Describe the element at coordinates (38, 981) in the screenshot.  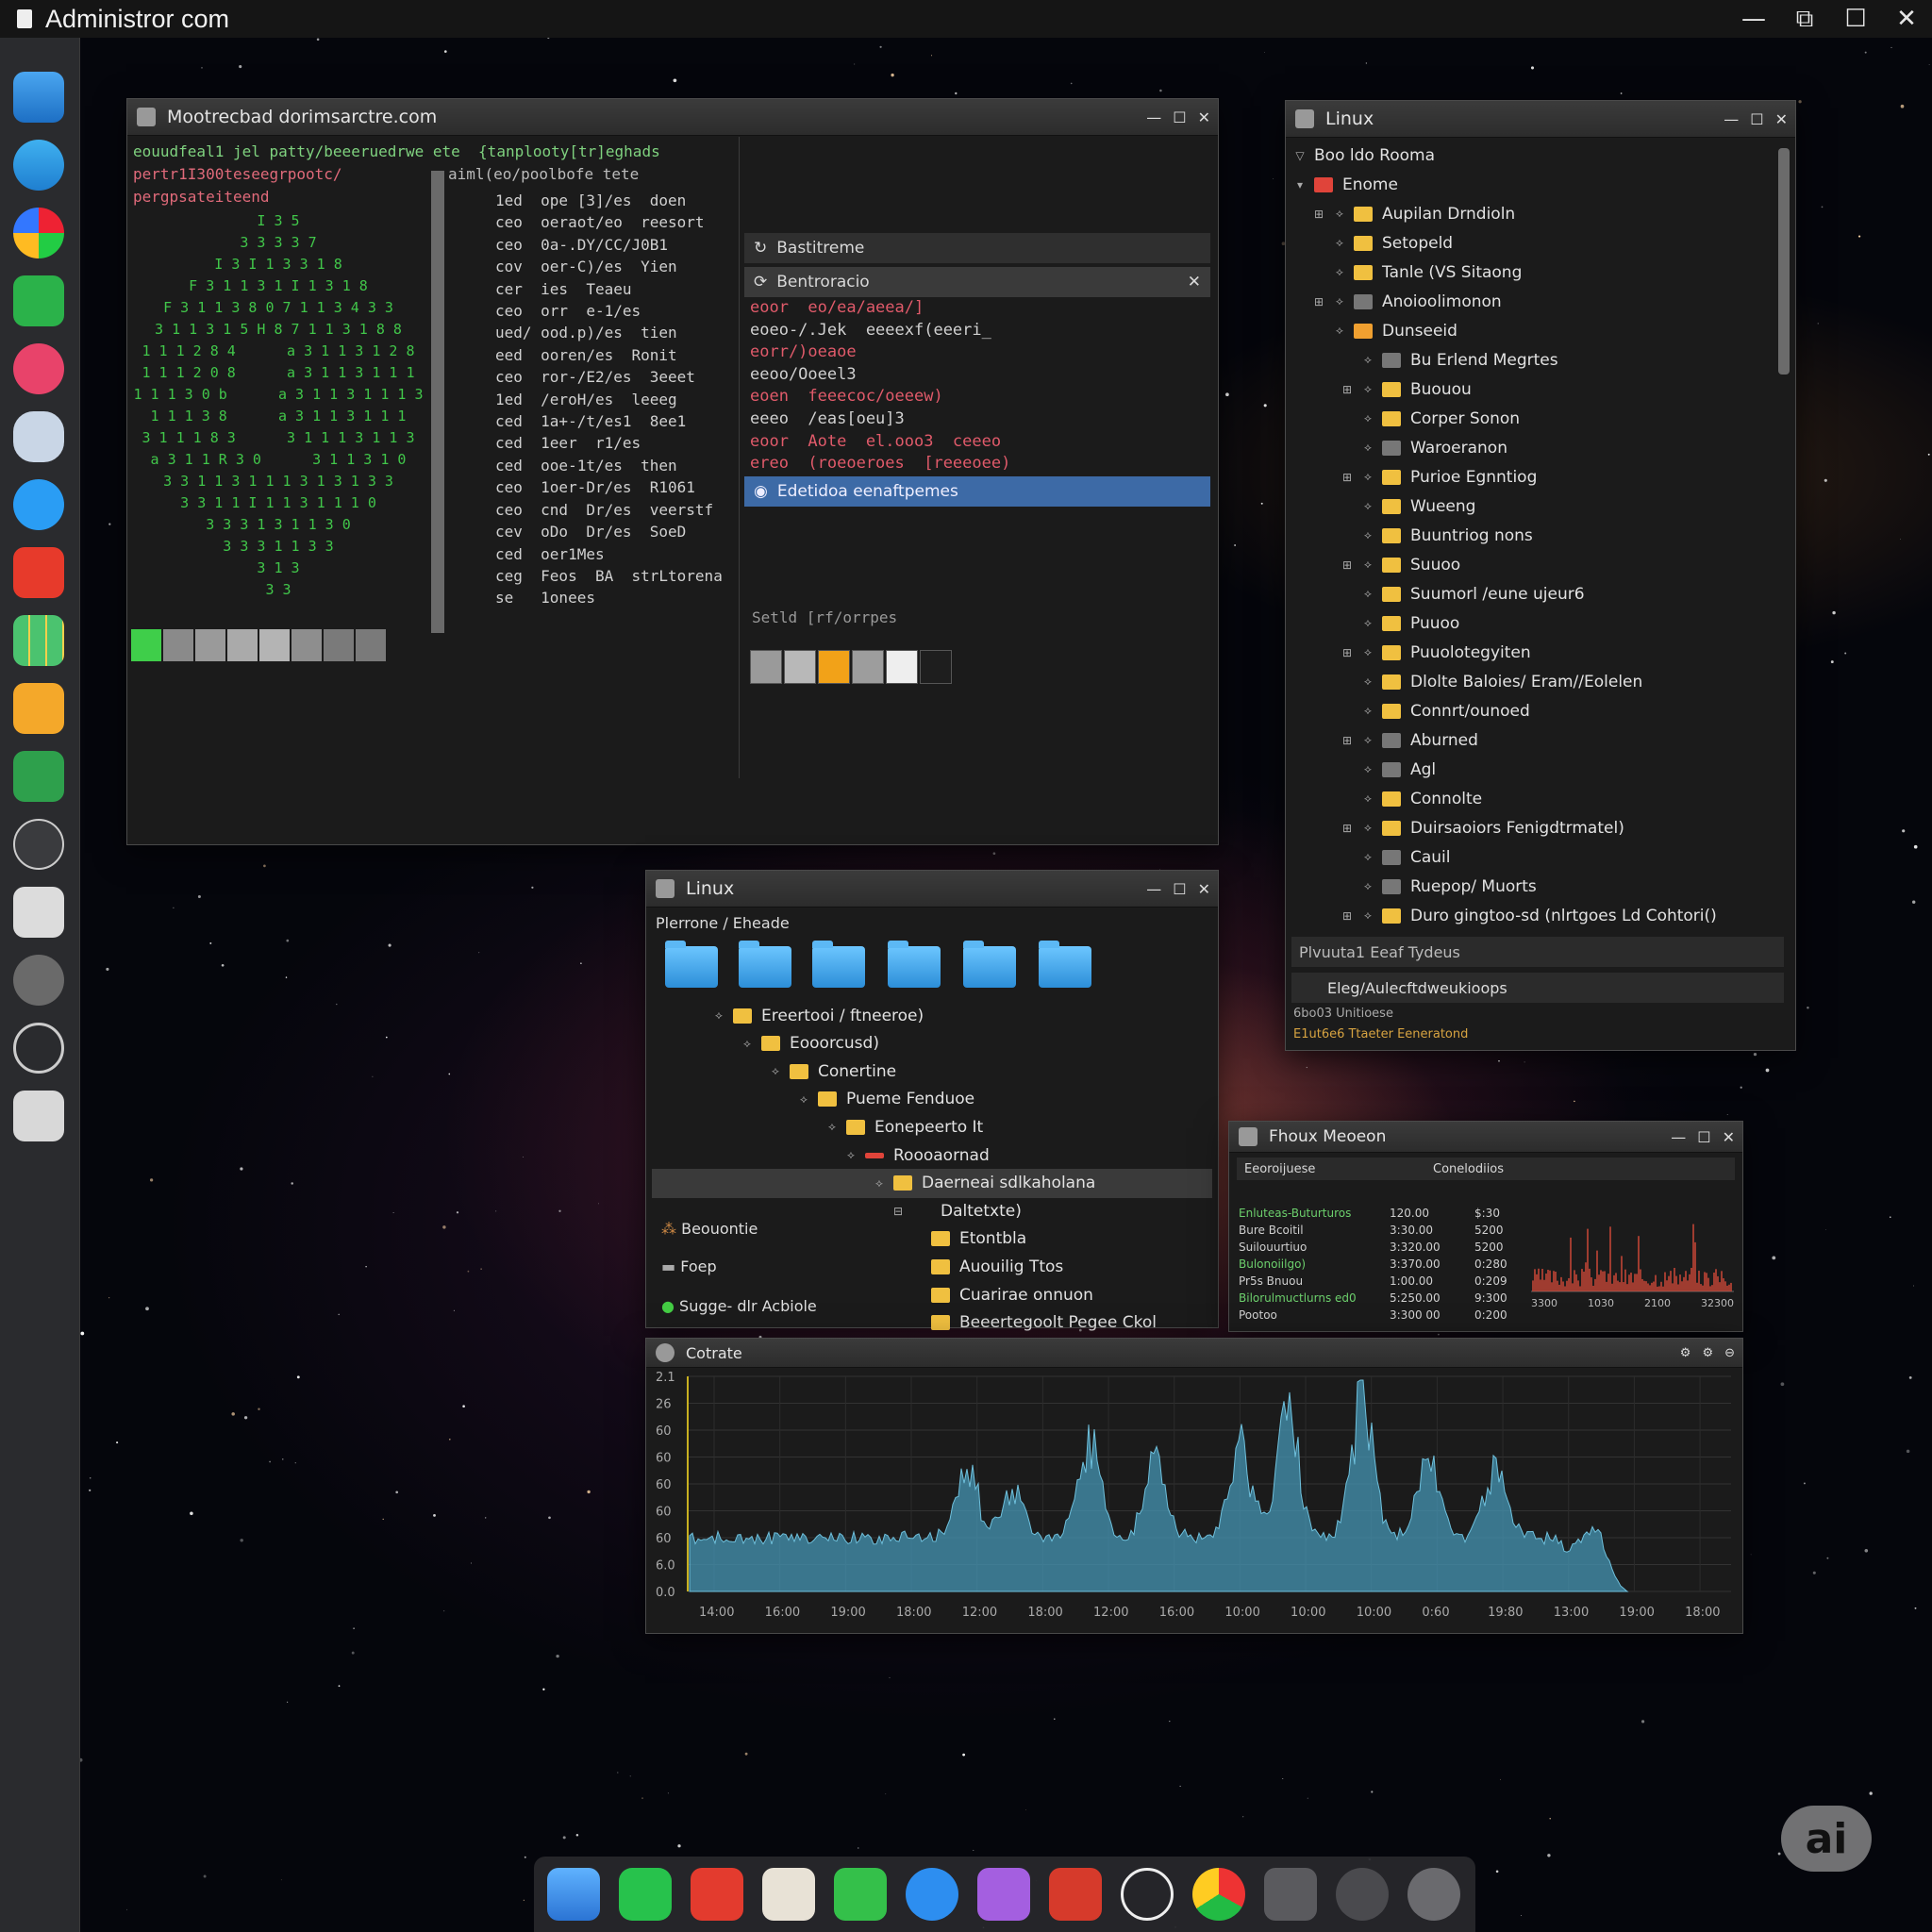
I see `settings-icon` at that location.